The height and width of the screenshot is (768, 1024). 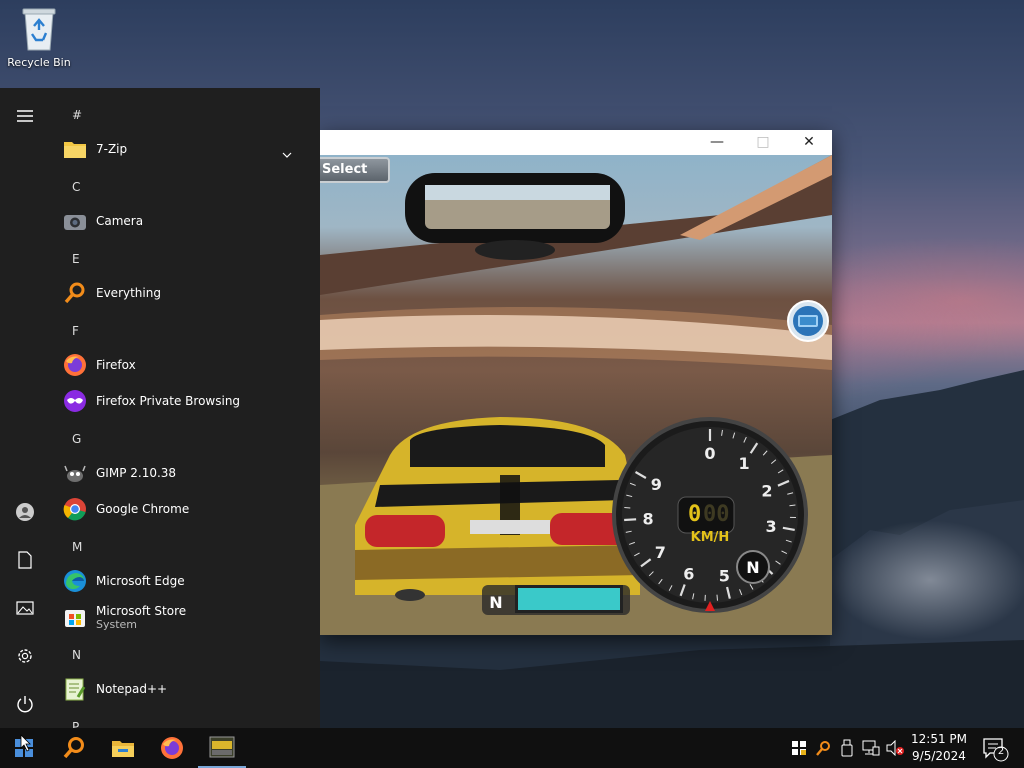 What do you see at coordinates (77, 115) in the screenshot?
I see `group-letter: #` at bounding box center [77, 115].